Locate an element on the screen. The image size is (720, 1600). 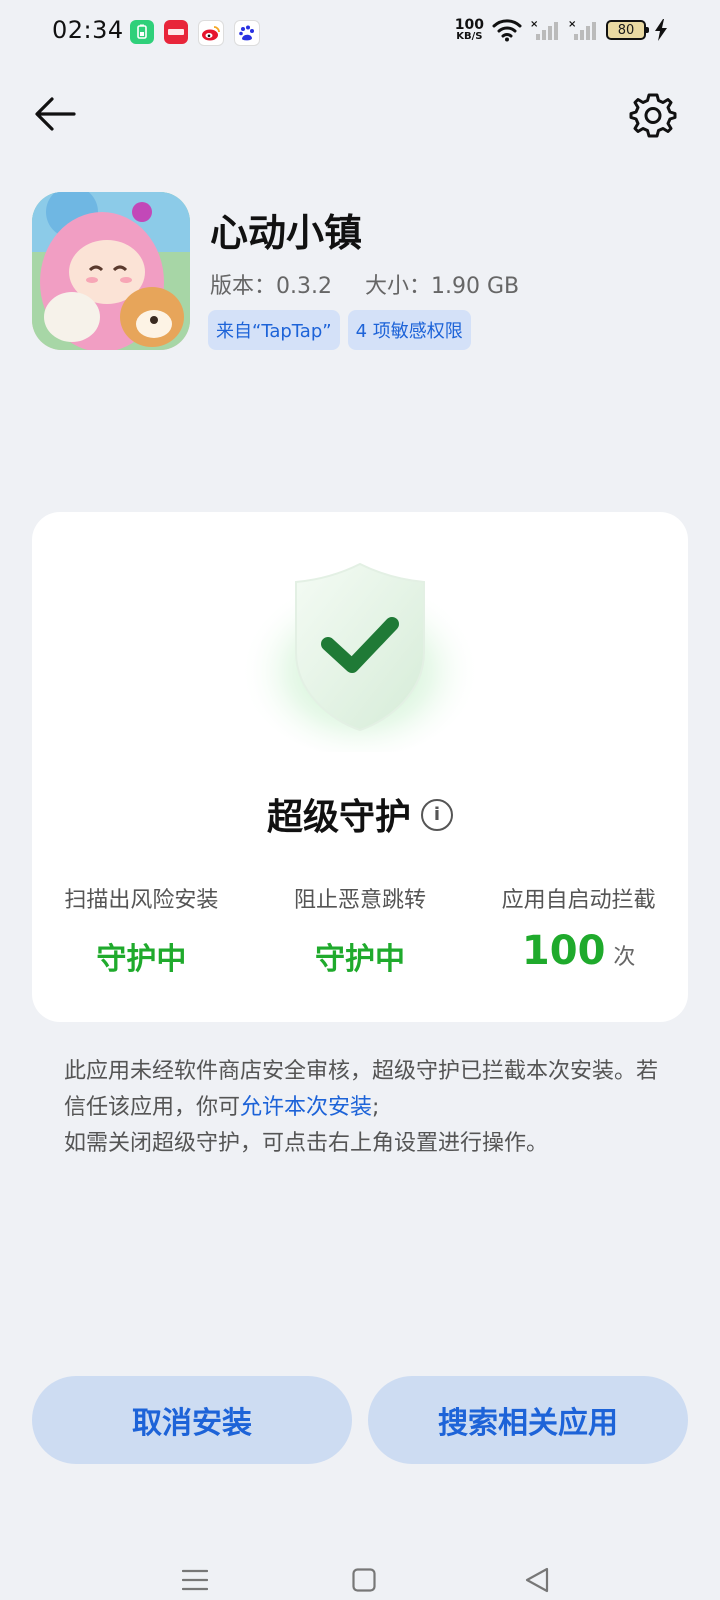
baidu-icon is located at coordinates (247, 33).